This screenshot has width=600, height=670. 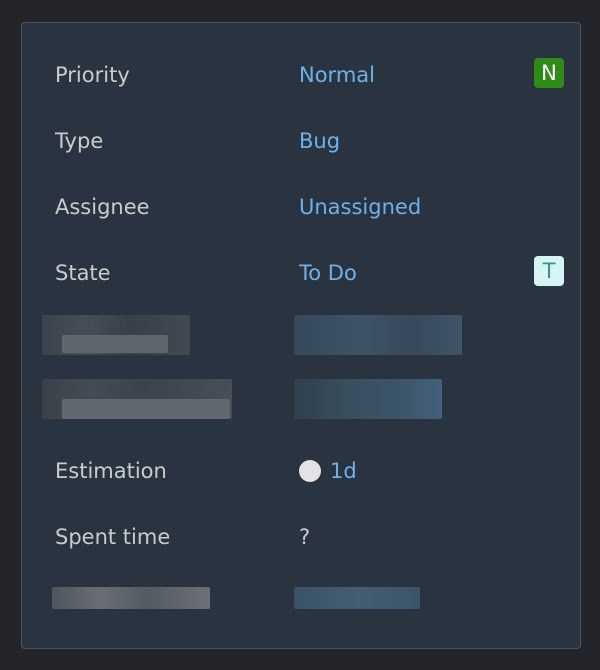 What do you see at coordinates (549, 73) in the screenshot?
I see `priority-badge: N` at bounding box center [549, 73].